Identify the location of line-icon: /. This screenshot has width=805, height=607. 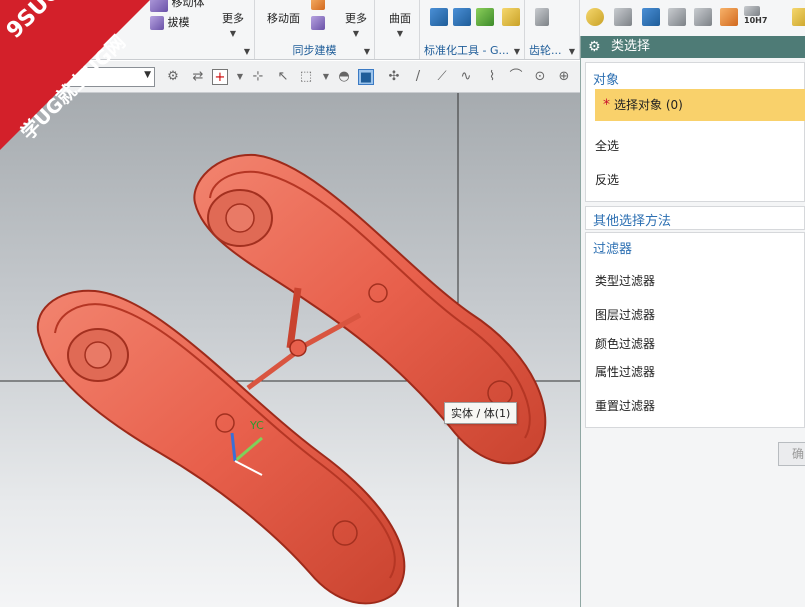
(418, 77).